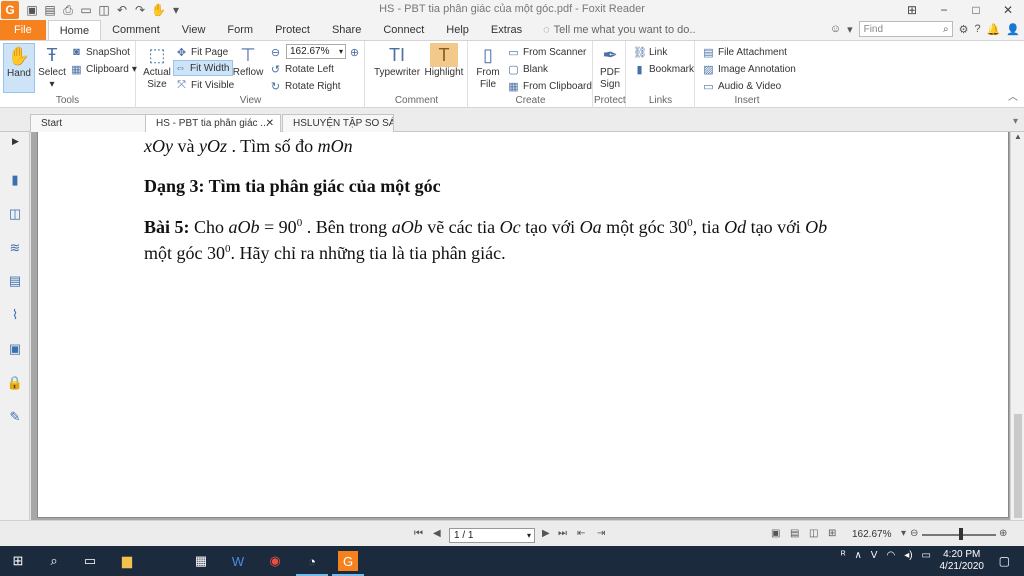 Image resolution: width=1024 pixels, height=576 pixels. I want to click on tab-extras: Extras, so click(506, 30).